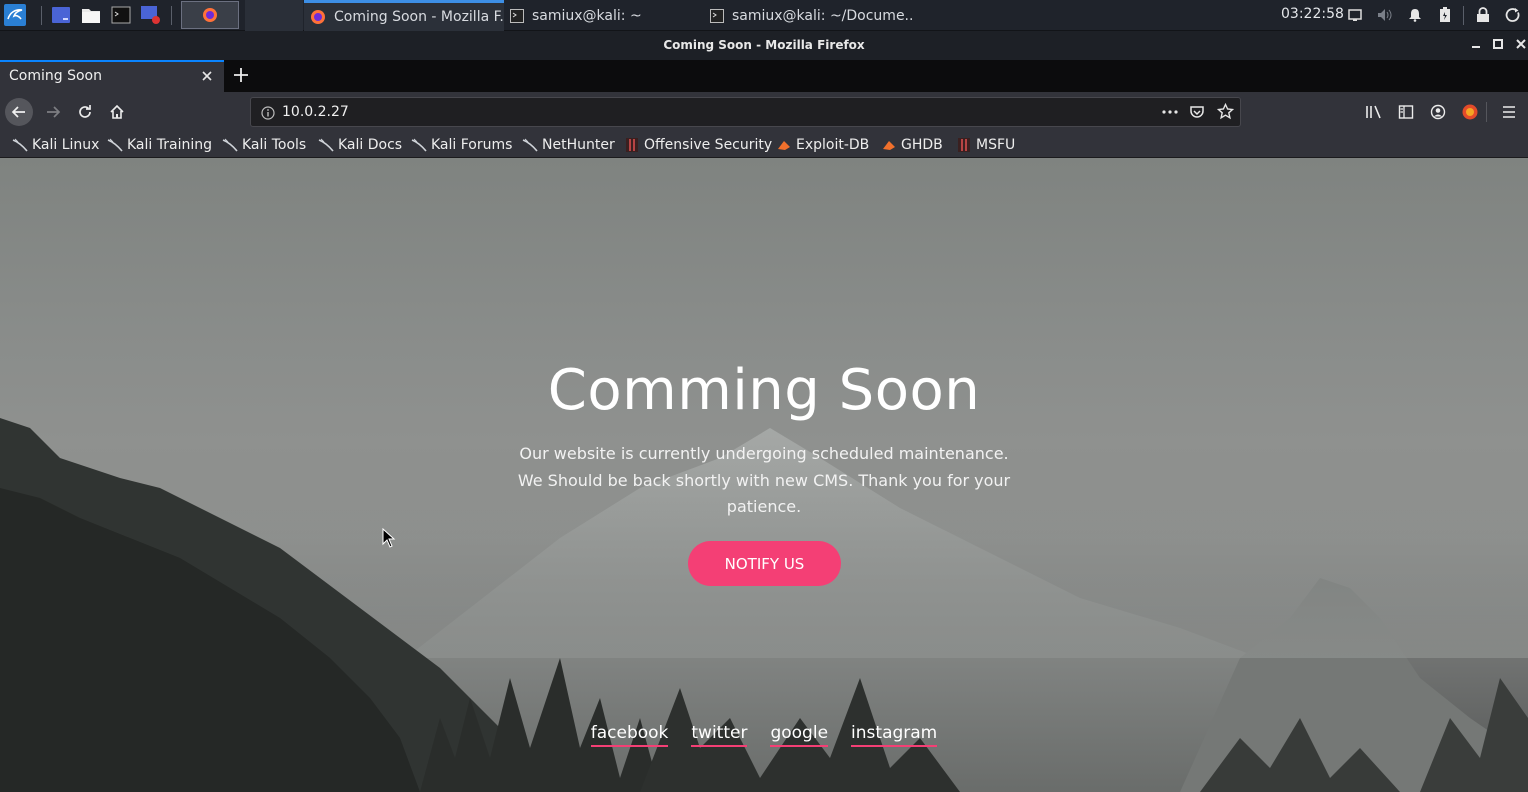  I want to click on navigation-toolbar: 10.0.2.27, so click(764, 112).